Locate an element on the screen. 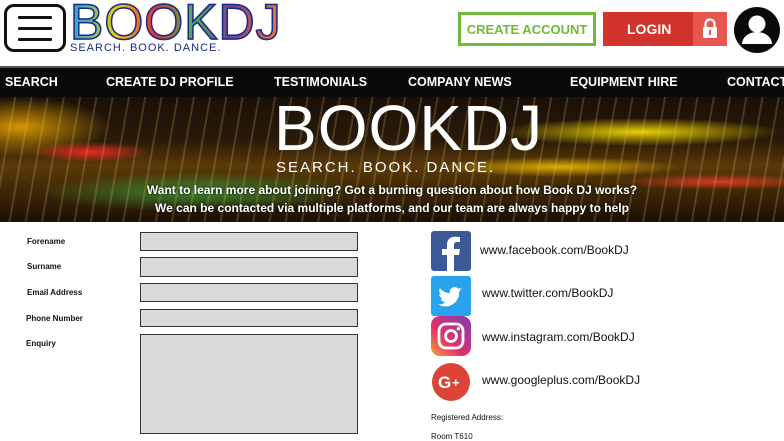 The width and height of the screenshot is (784, 441). hero-logo-text: BOOKDJ is located at coordinates (409, 130).